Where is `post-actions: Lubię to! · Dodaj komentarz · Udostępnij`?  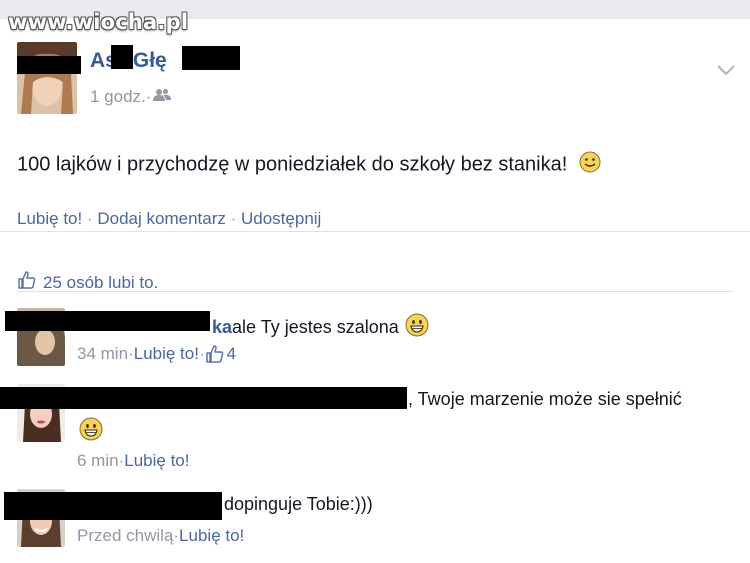 post-actions: Lubię to! · Dodaj komentarz · Udostępnij is located at coordinates (169, 219).